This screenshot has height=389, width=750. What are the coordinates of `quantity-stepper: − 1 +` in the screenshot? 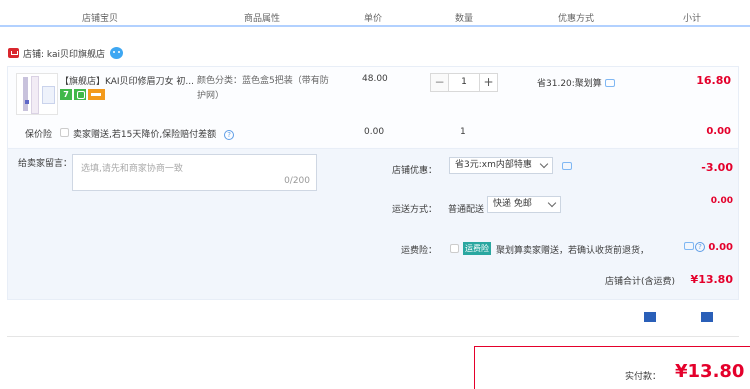 It's located at (464, 82).